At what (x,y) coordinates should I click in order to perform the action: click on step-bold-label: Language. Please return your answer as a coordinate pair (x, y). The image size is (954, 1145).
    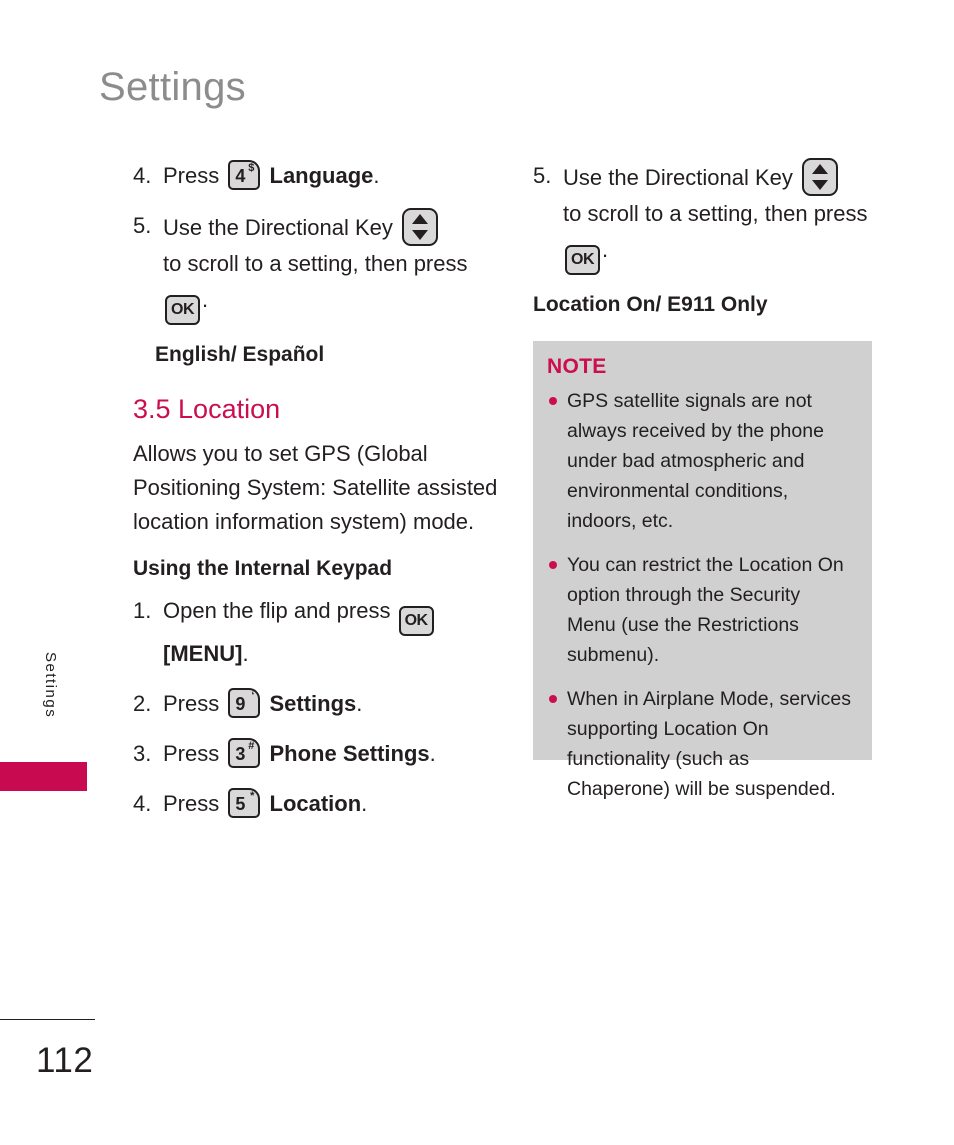
    Looking at the image, I should click on (321, 175).